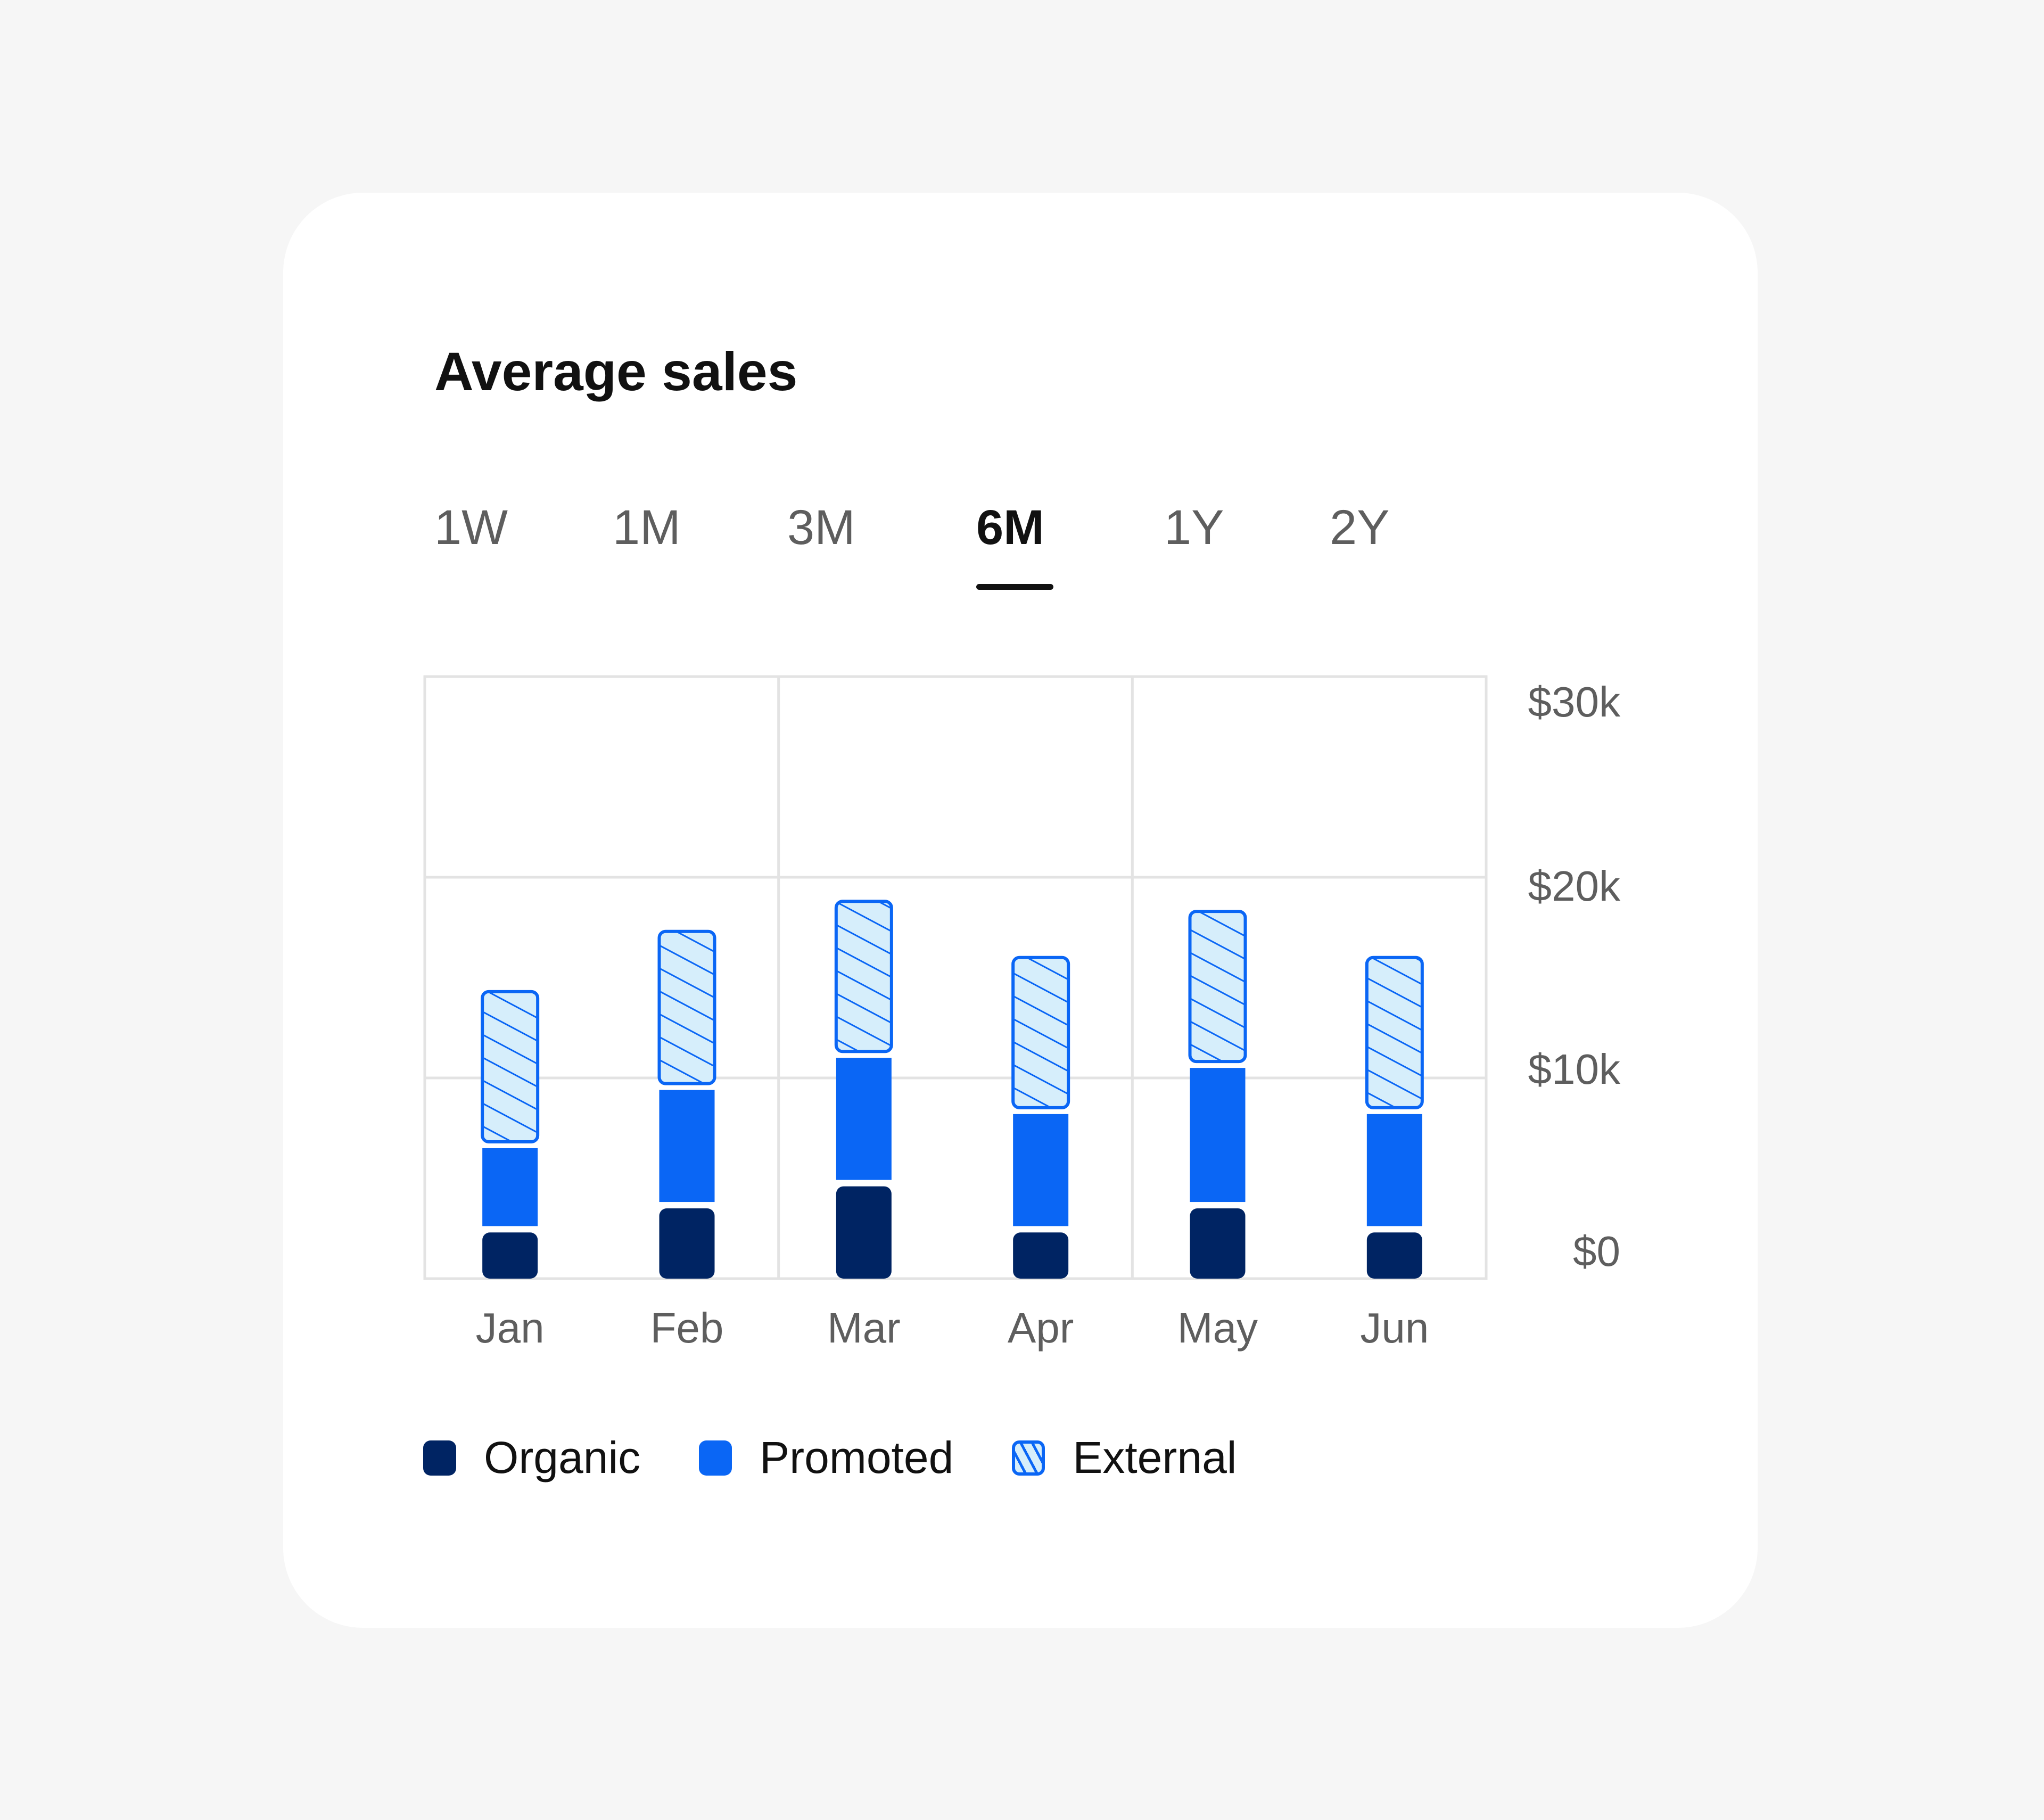 The height and width of the screenshot is (1820, 2044). I want to click on bar-external-apr, so click(1040, 1032).